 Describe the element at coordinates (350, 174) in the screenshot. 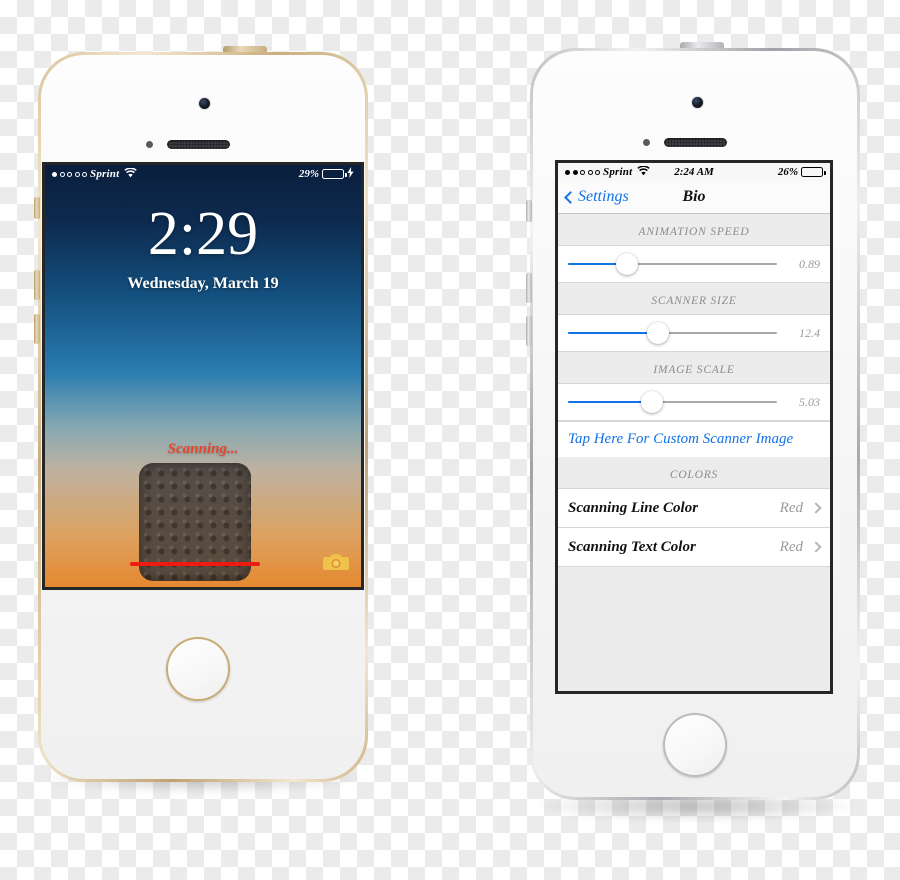

I see `lightning-bolt-icon` at that location.